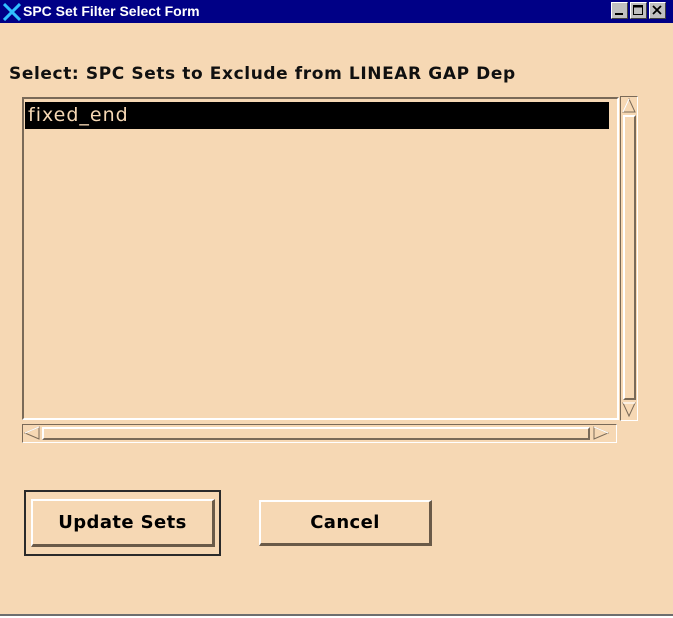  Describe the element at coordinates (619, 10) in the screenshot. I see `minimize-button` at that location.